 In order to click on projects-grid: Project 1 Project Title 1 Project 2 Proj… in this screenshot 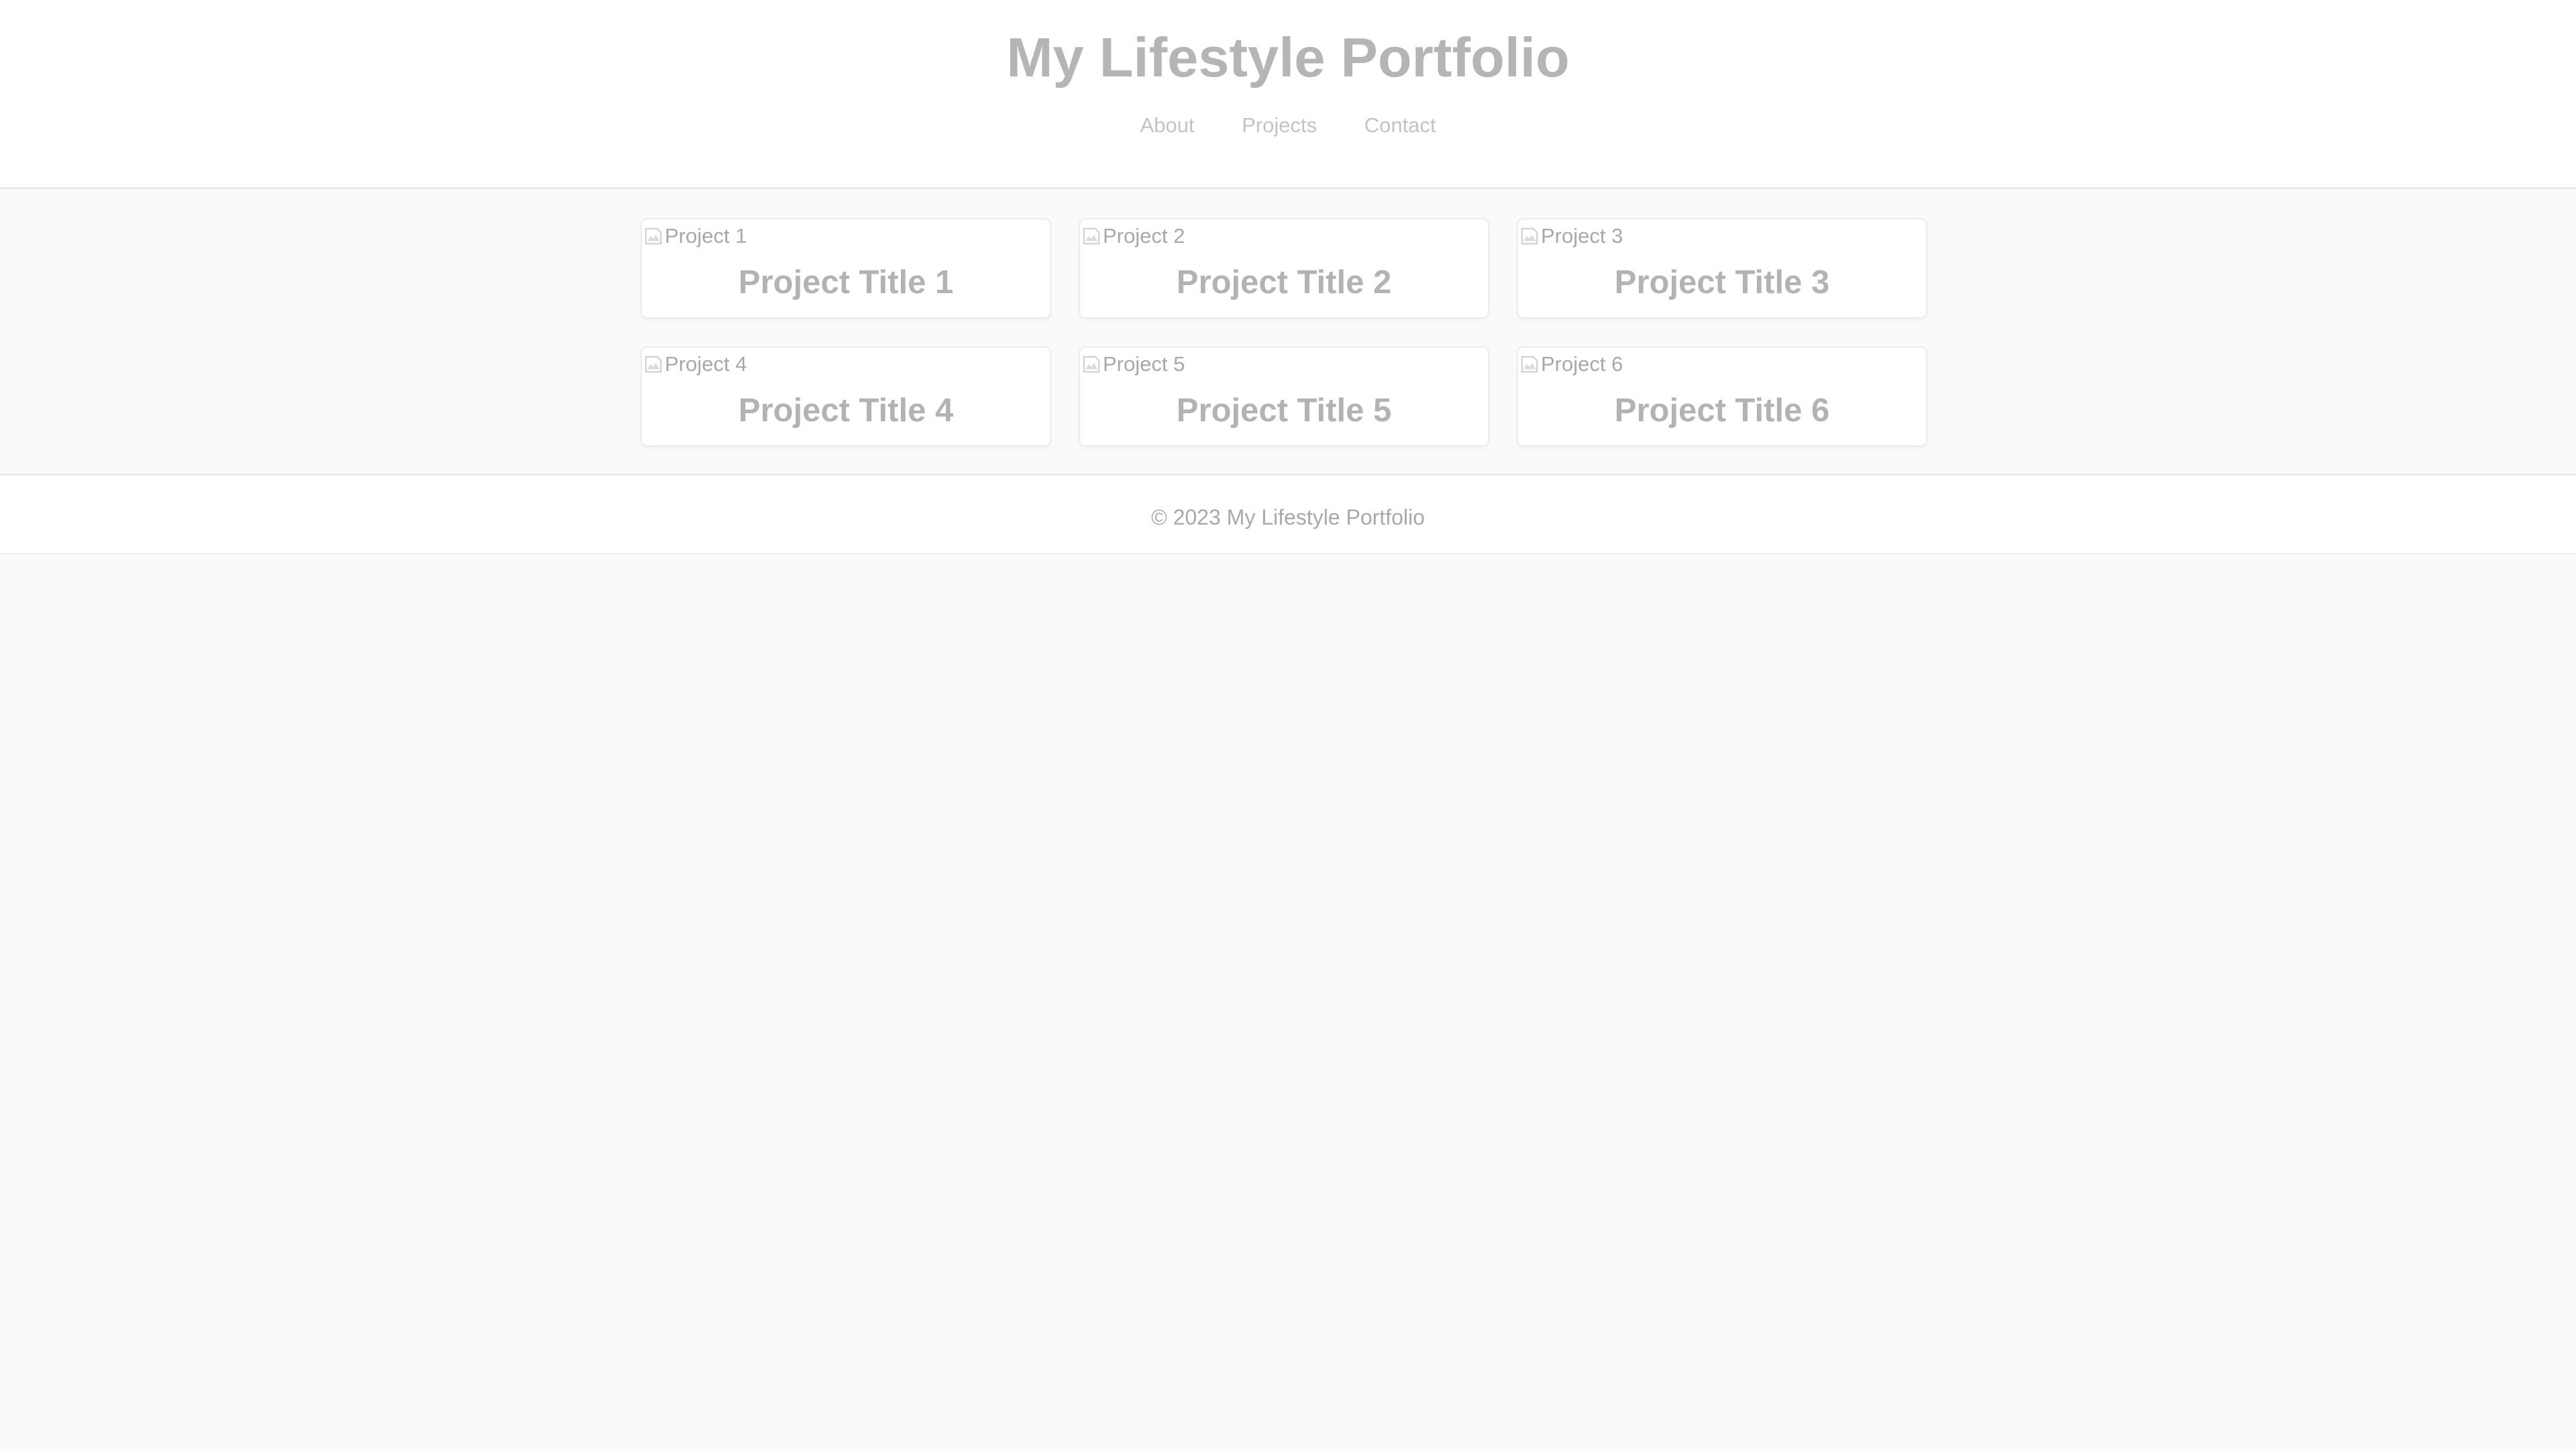, I will do `click(1285, 332)`.